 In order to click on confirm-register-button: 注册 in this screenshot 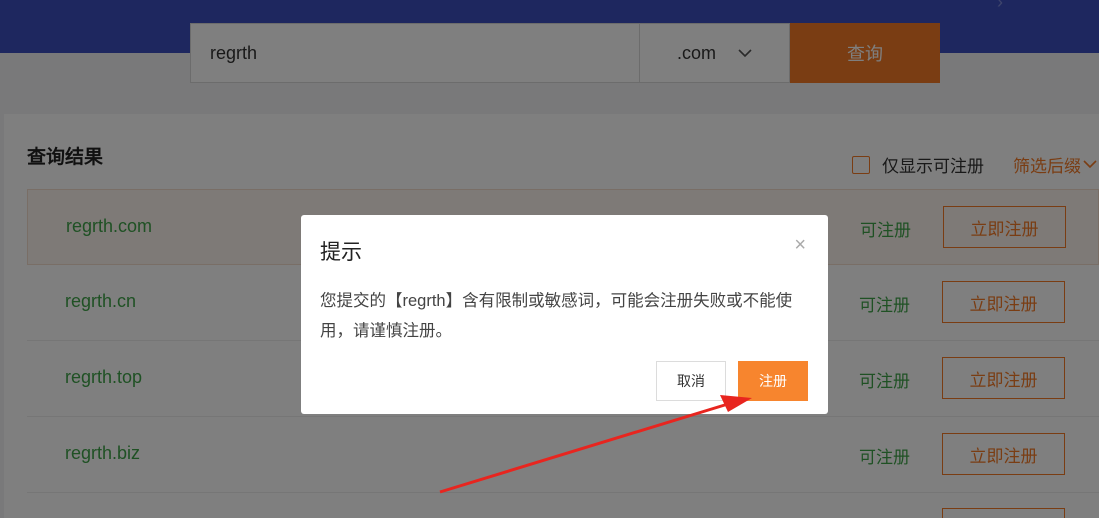, I will do `click(773, 381)`.